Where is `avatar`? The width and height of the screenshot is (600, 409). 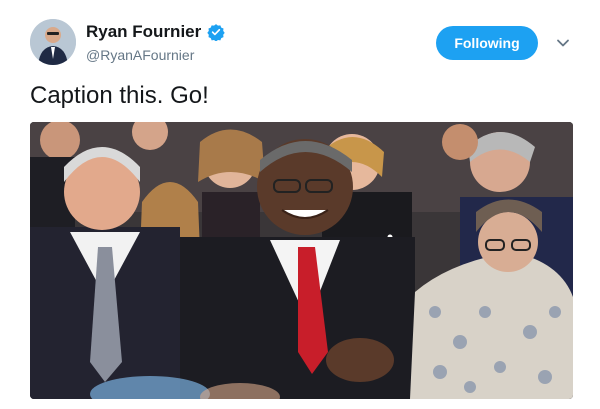 avatar is located at coordinates (53, 42).